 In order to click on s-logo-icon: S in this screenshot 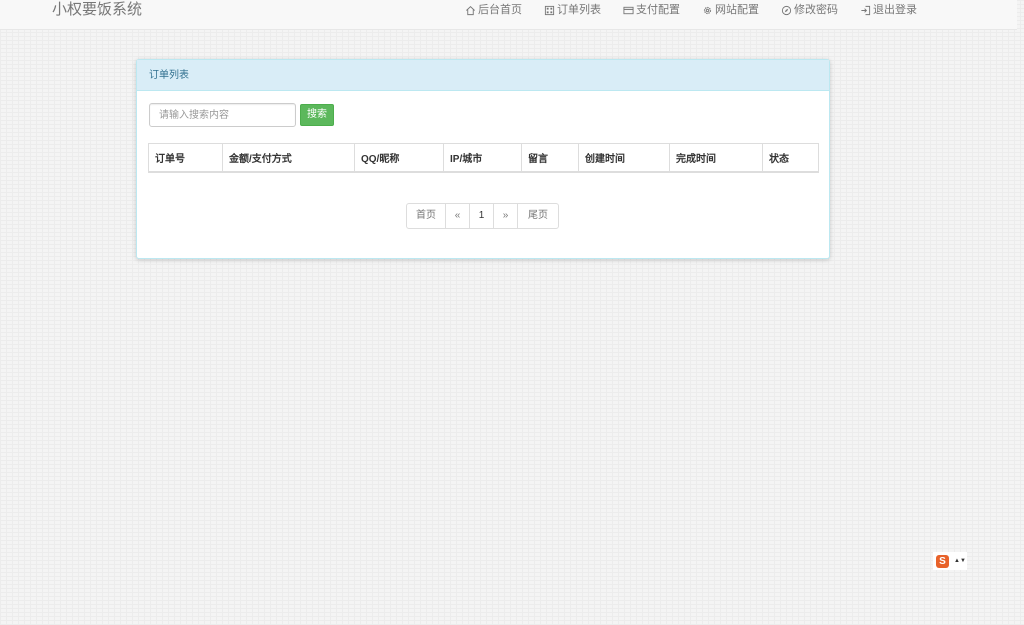, I will do `click(942, 561)`.